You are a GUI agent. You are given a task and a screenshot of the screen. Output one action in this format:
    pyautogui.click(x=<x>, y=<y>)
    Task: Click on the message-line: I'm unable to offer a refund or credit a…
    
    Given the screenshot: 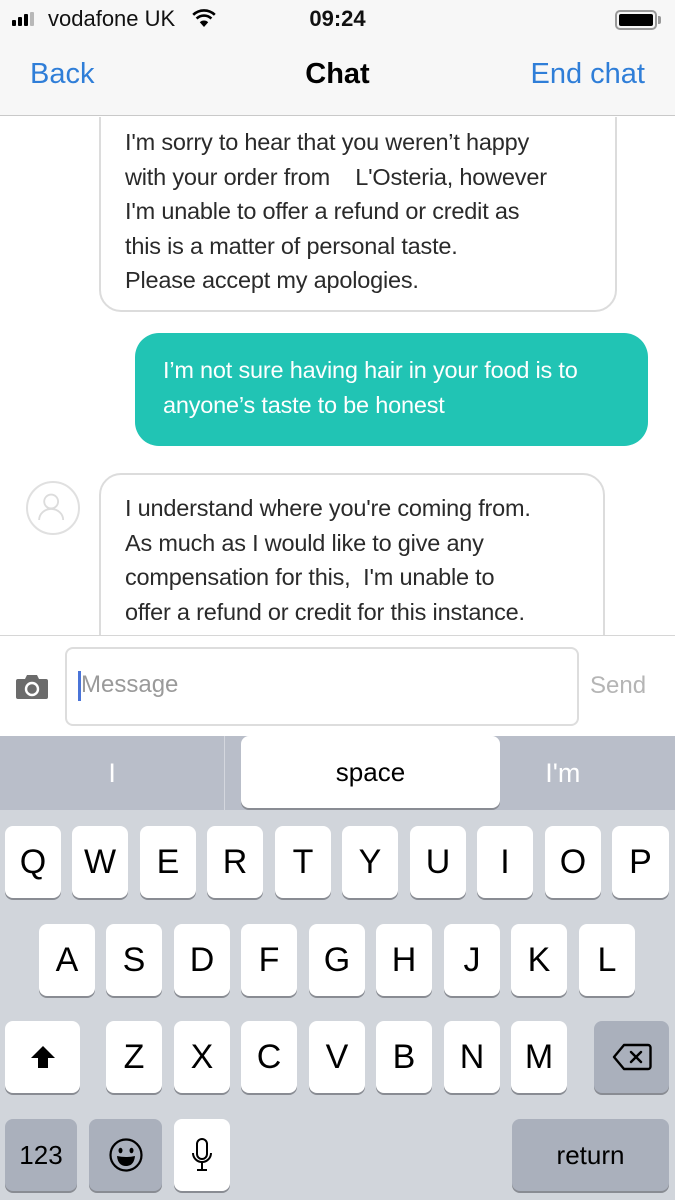 What is the action you would take?
    pyautogui.click(x=322, y=211)
    